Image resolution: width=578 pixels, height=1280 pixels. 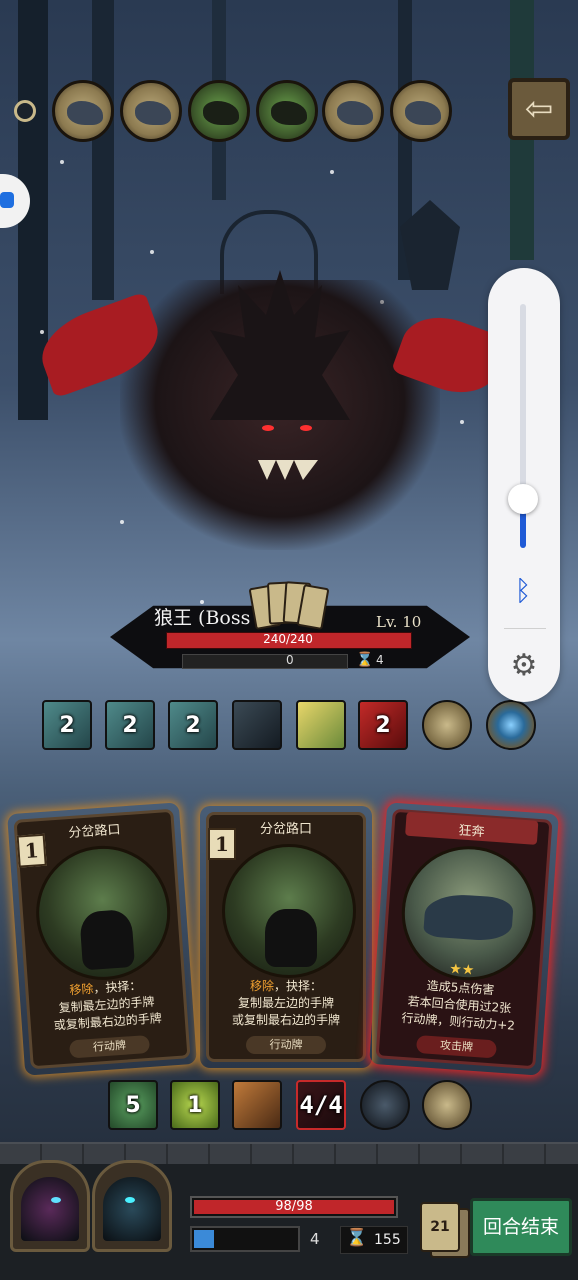 I want to click on draw-pile: 21, so click(x=440, y=1227).